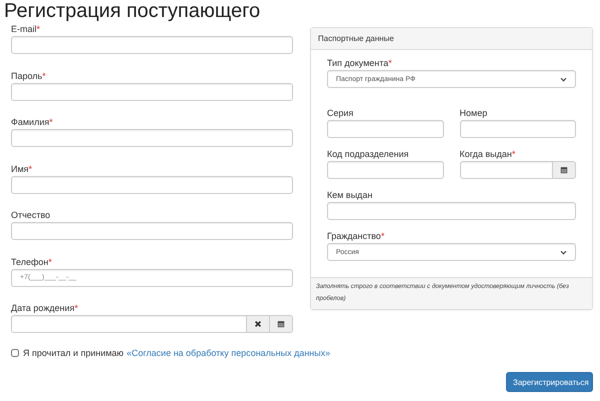 The width and height of the screenshot is (600, 401). I want to click on field-label: Отчество, so click(30, 215).